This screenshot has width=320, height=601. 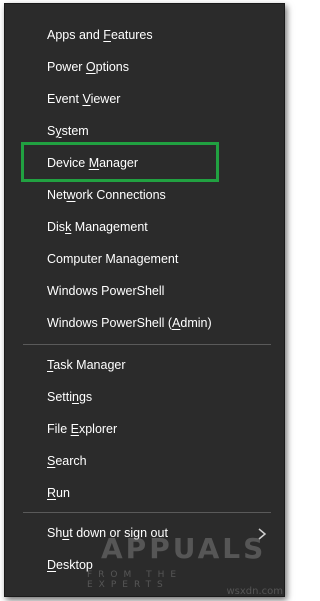 I want to click on menu-item-event-viewer: Event Viewer, so click(x=83, y=99).